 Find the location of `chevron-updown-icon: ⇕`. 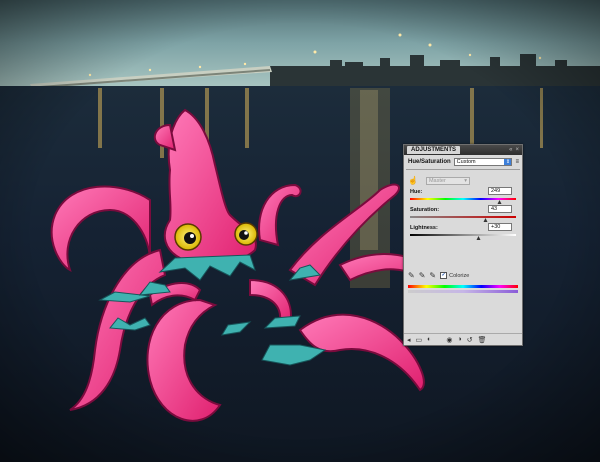

chevron-updown-icon: ⇕ is located at coordinates (508, 162).